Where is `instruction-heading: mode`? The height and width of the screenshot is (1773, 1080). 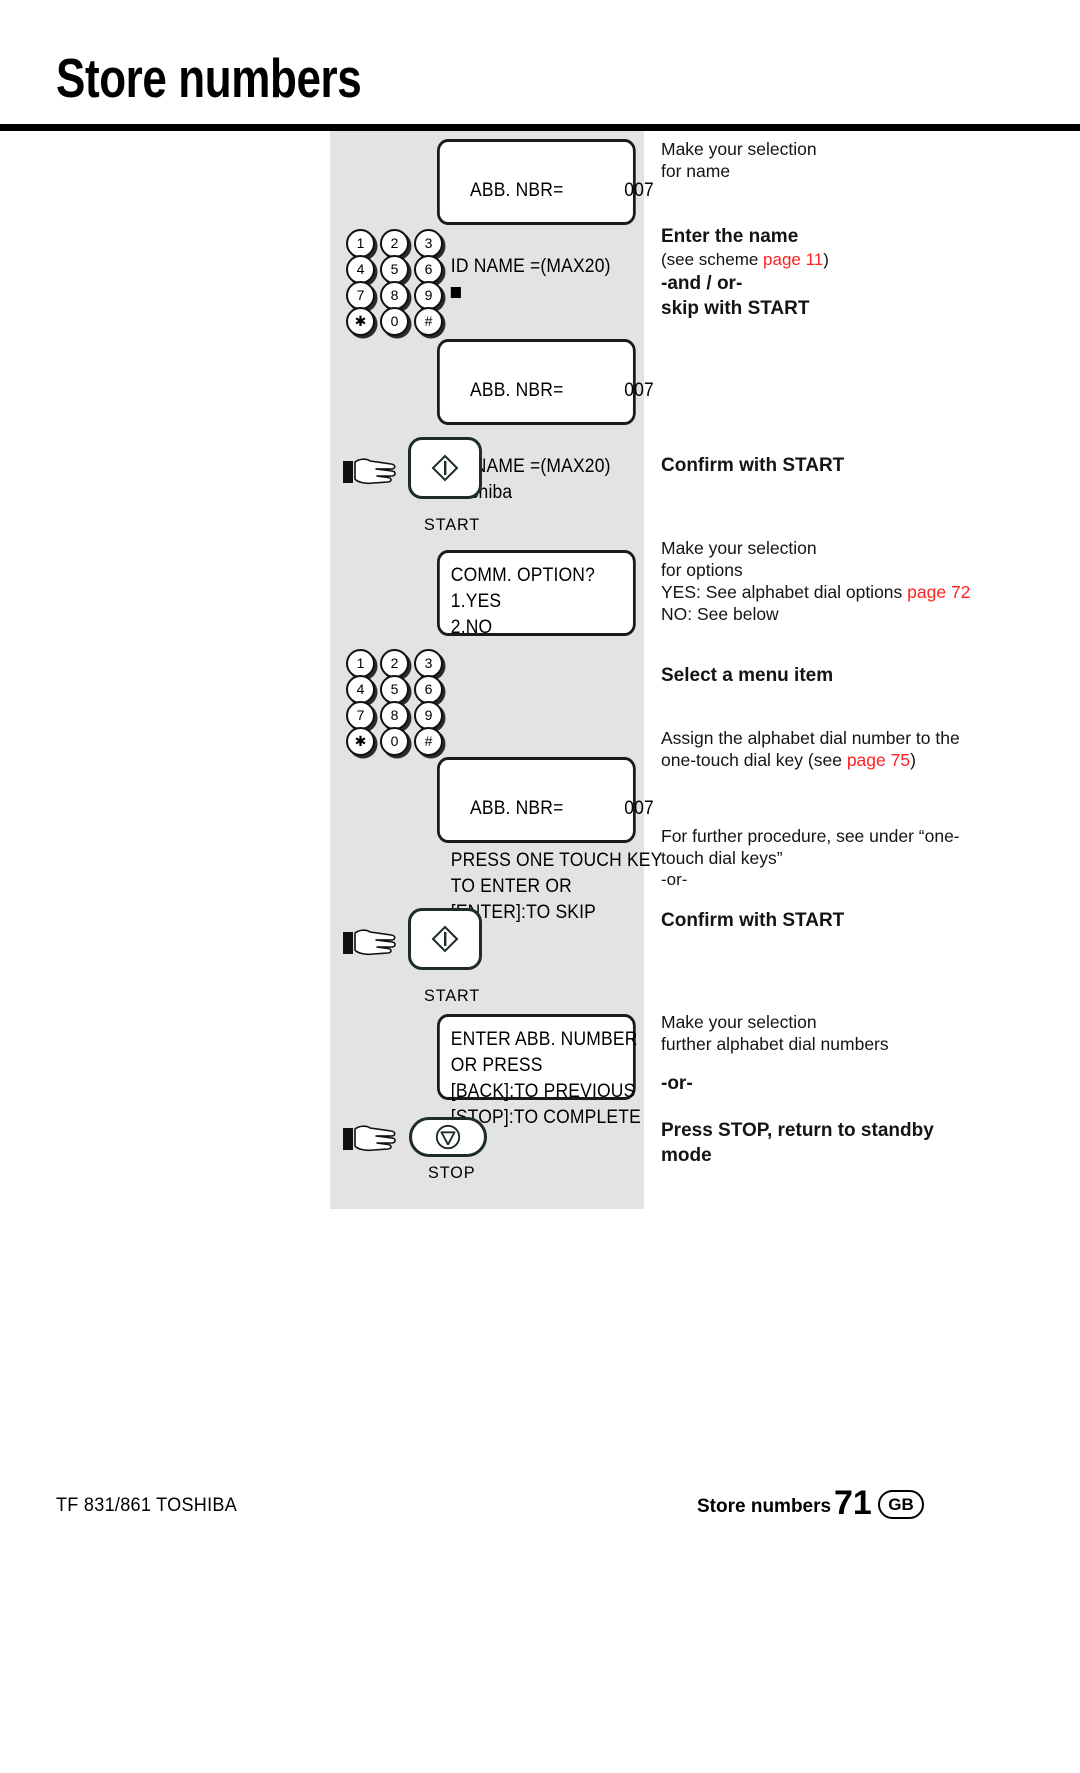 instruction-heading: mode is located at coordinates (686, 1155).